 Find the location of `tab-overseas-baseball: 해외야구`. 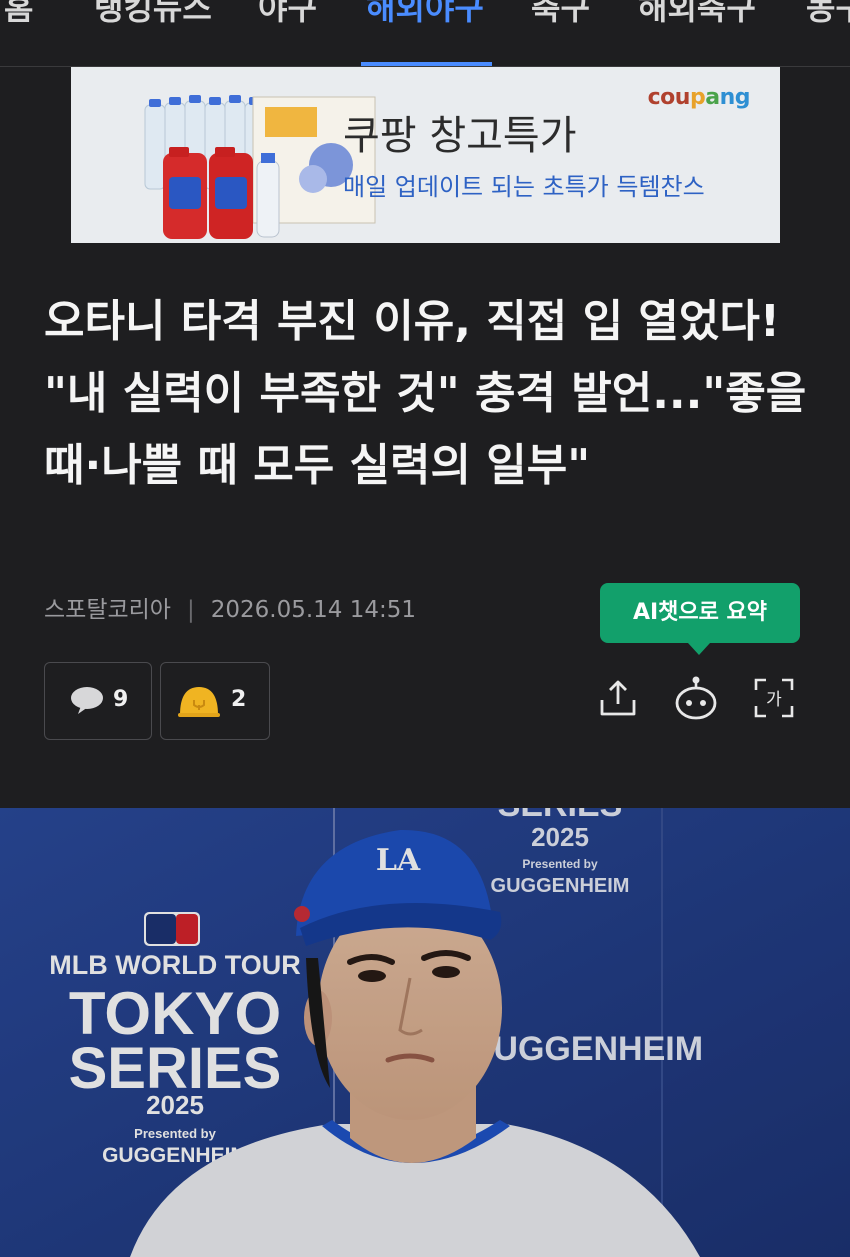

tab-overseas-baseball: 해외야구 is located at coordinates (425, 15).